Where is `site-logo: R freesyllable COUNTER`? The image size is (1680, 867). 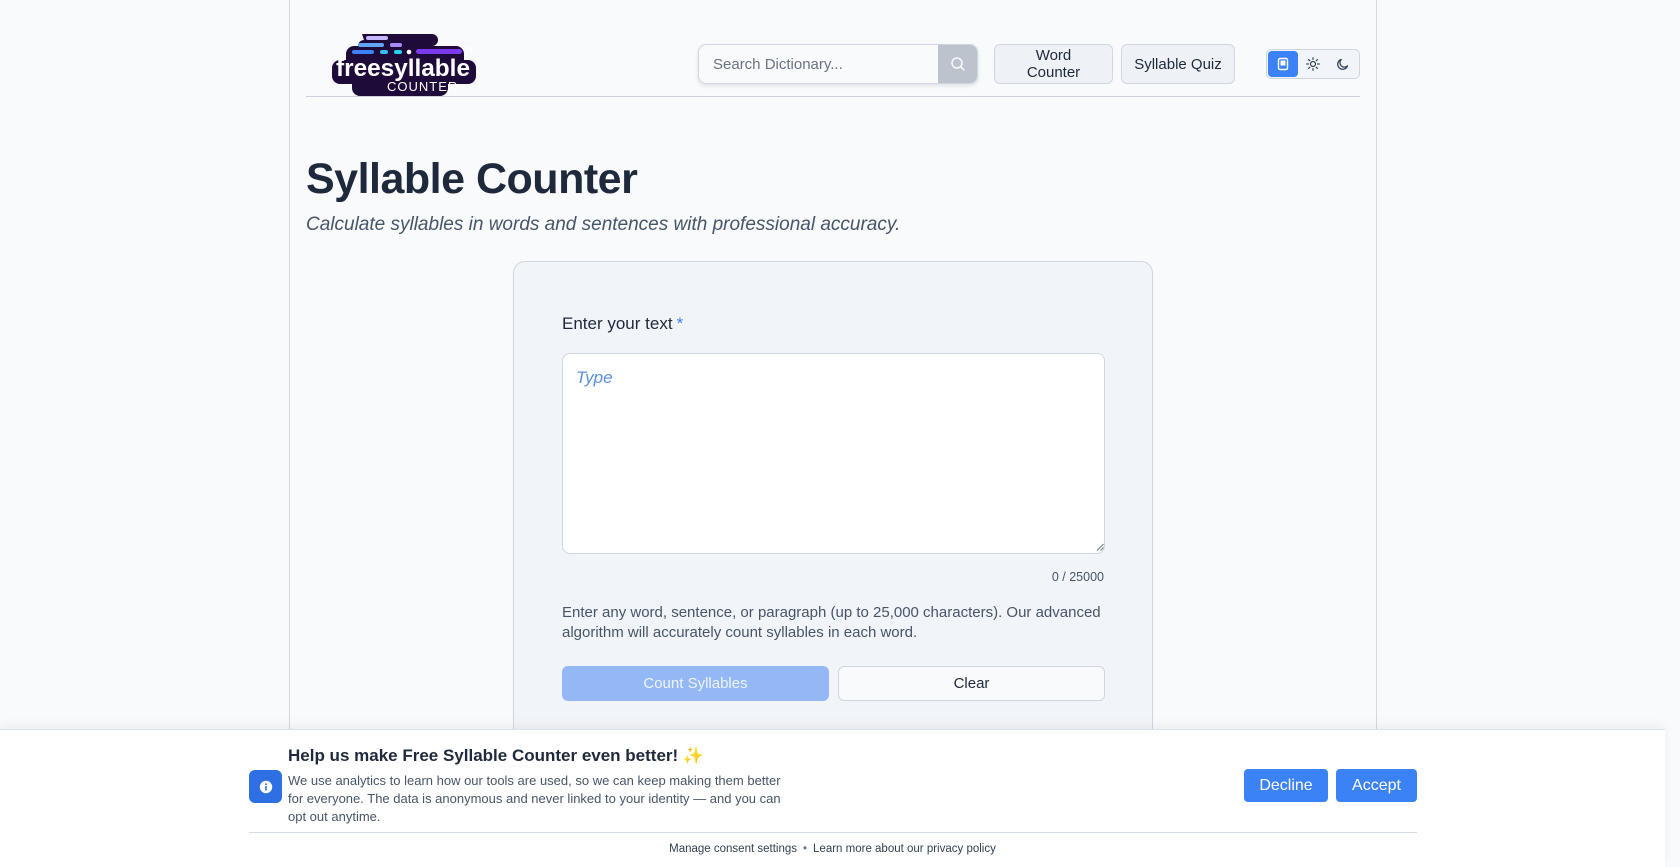
site-logo: R freesyllable COUNTER is located at coordinates (405, 64).